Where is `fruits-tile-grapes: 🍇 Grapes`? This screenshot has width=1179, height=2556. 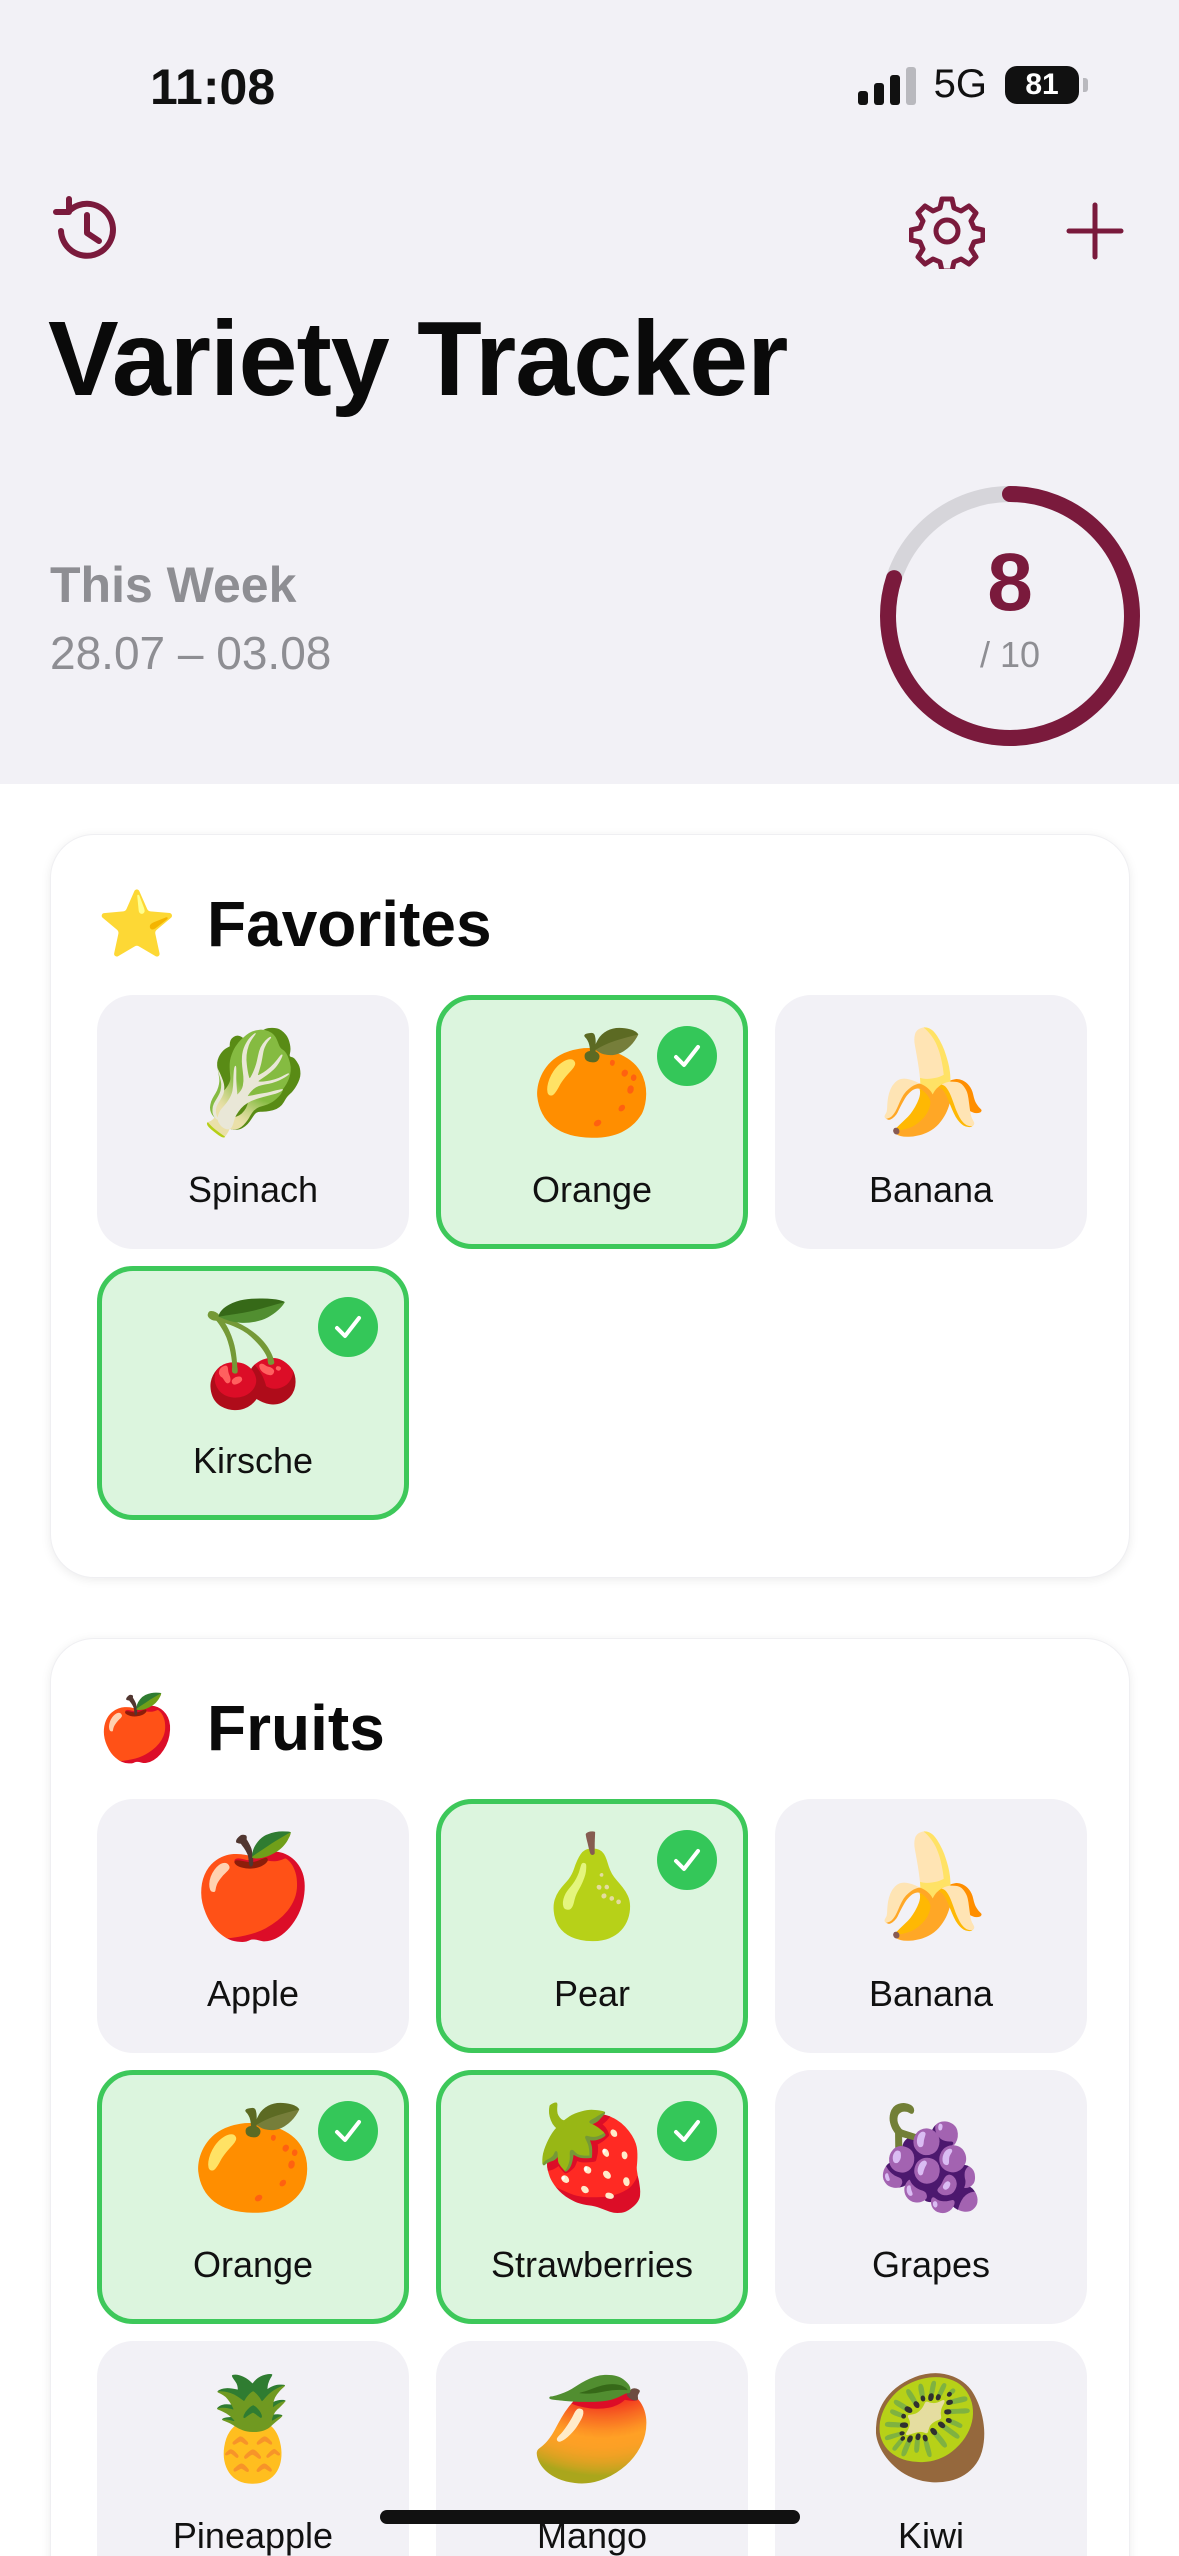 fruits-tile-grapes: 🍇 Grapes is located at coordinates (931, 2197).